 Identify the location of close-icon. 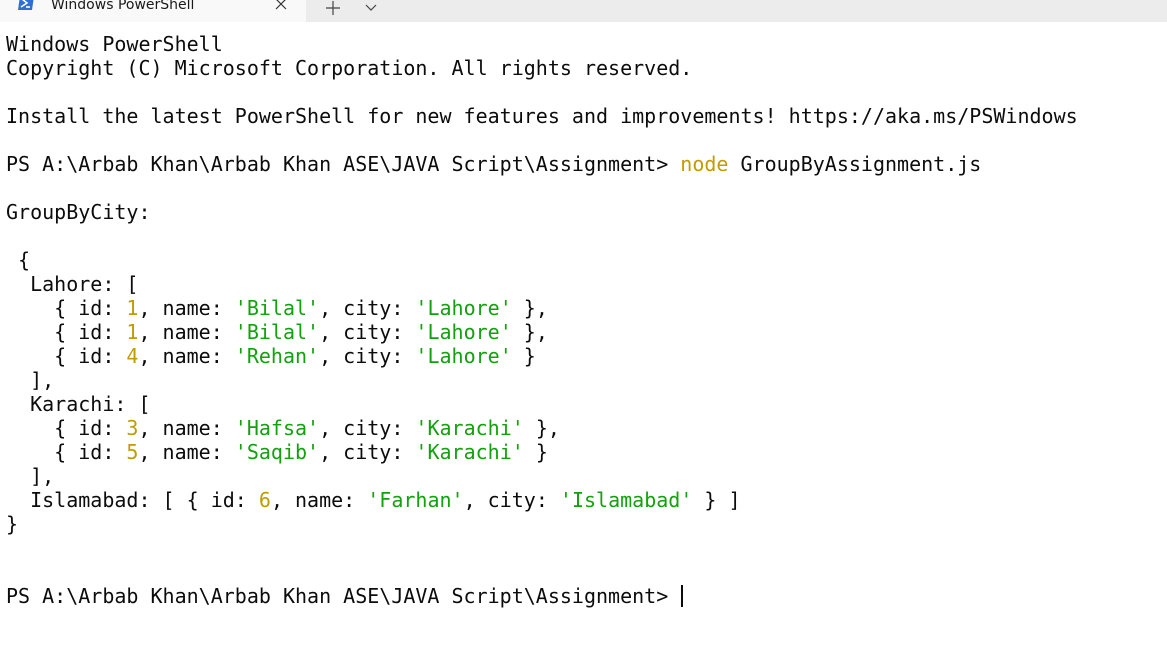
(281, 6).